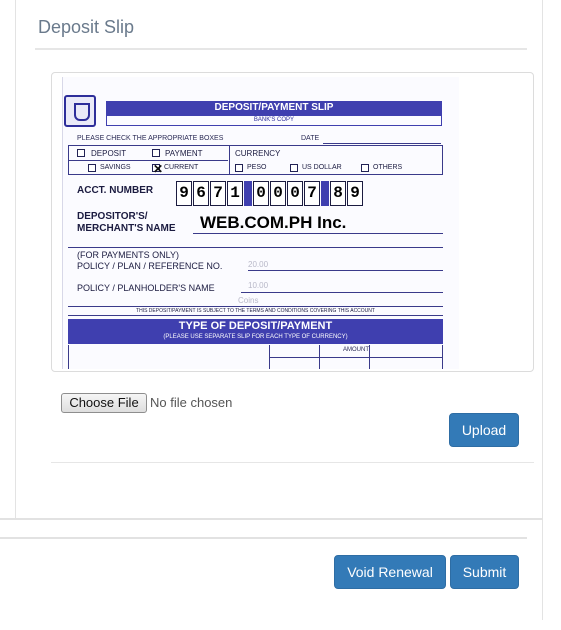  Describe the element at coordinates (274, 120) in the screenshot. I see `slip-subheader: BANK'S COPY` at that location.